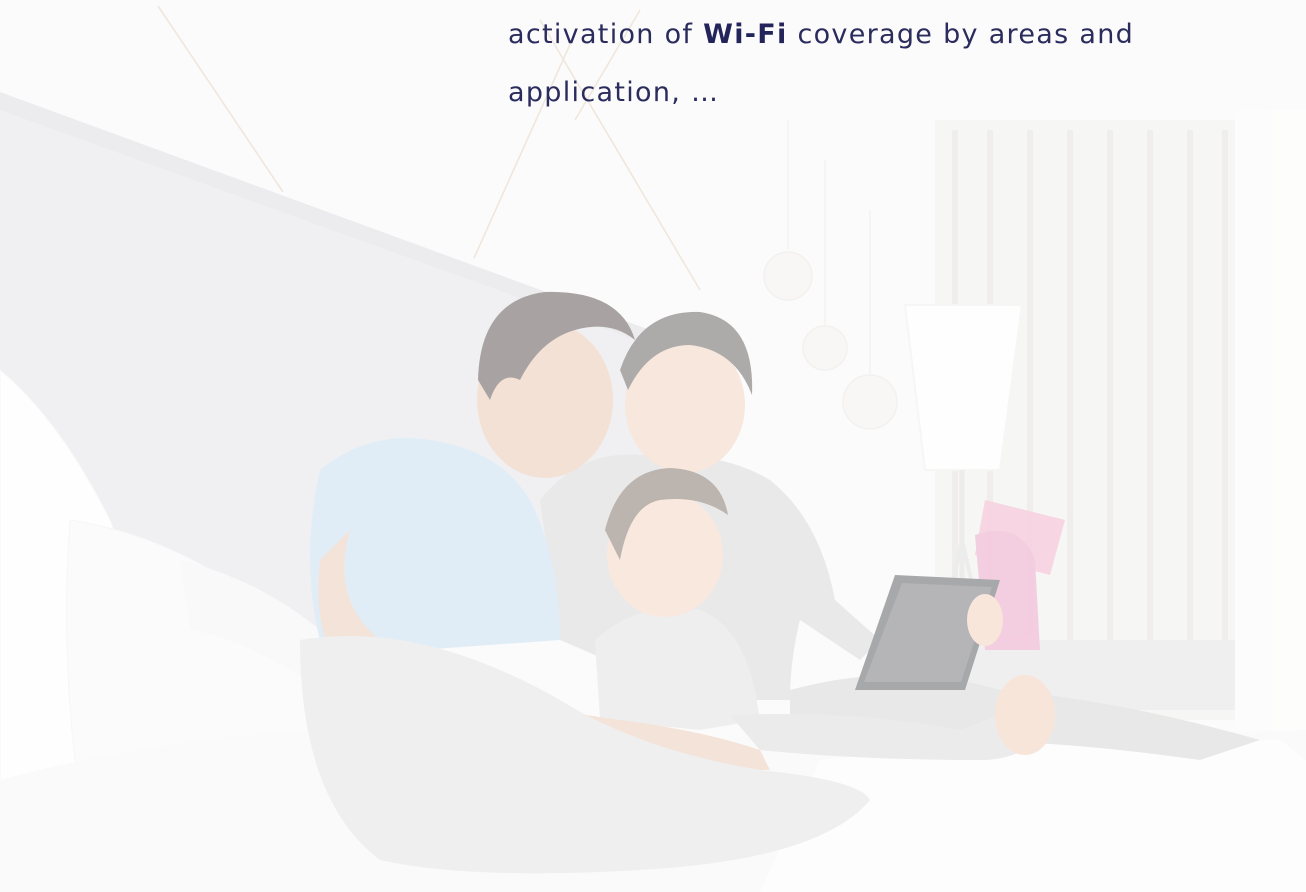 The width and height of the screenshot is (1306, 892). What do you see at coordinates (745, 34) in the screenshot?
I see `caption-emphasis: Wi-Fi` at bounding box center [745, 34].